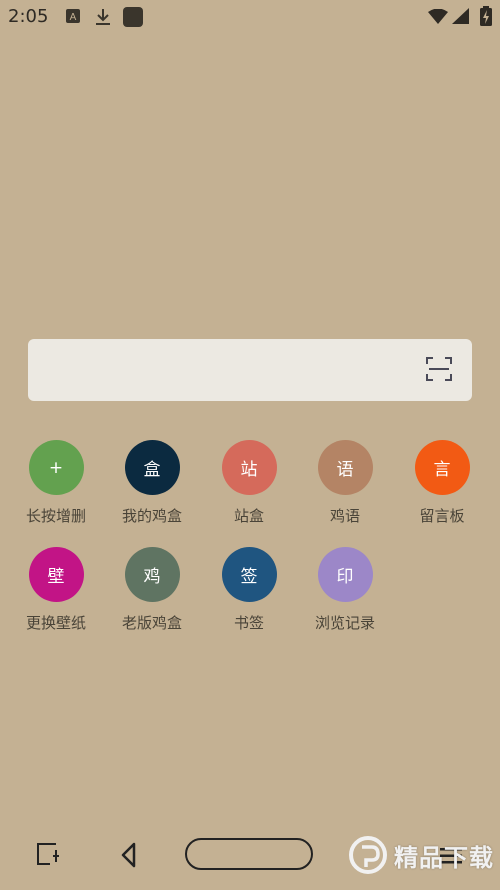 The width and height of the screenshot is (500, 890). I want to click on grid-item-old-box: 鸡 老版鸡盒, so click(152, 593).